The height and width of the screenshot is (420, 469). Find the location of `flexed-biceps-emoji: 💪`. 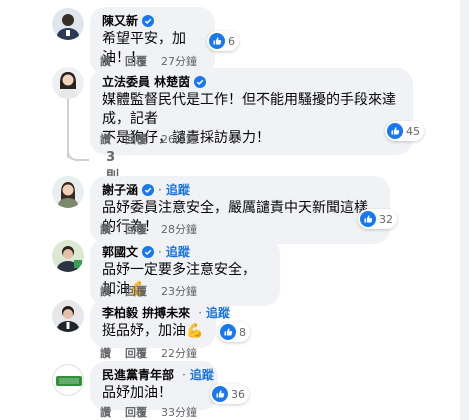

flexed-biceps-emoji: 💪 is located at coordinates (195, 331).